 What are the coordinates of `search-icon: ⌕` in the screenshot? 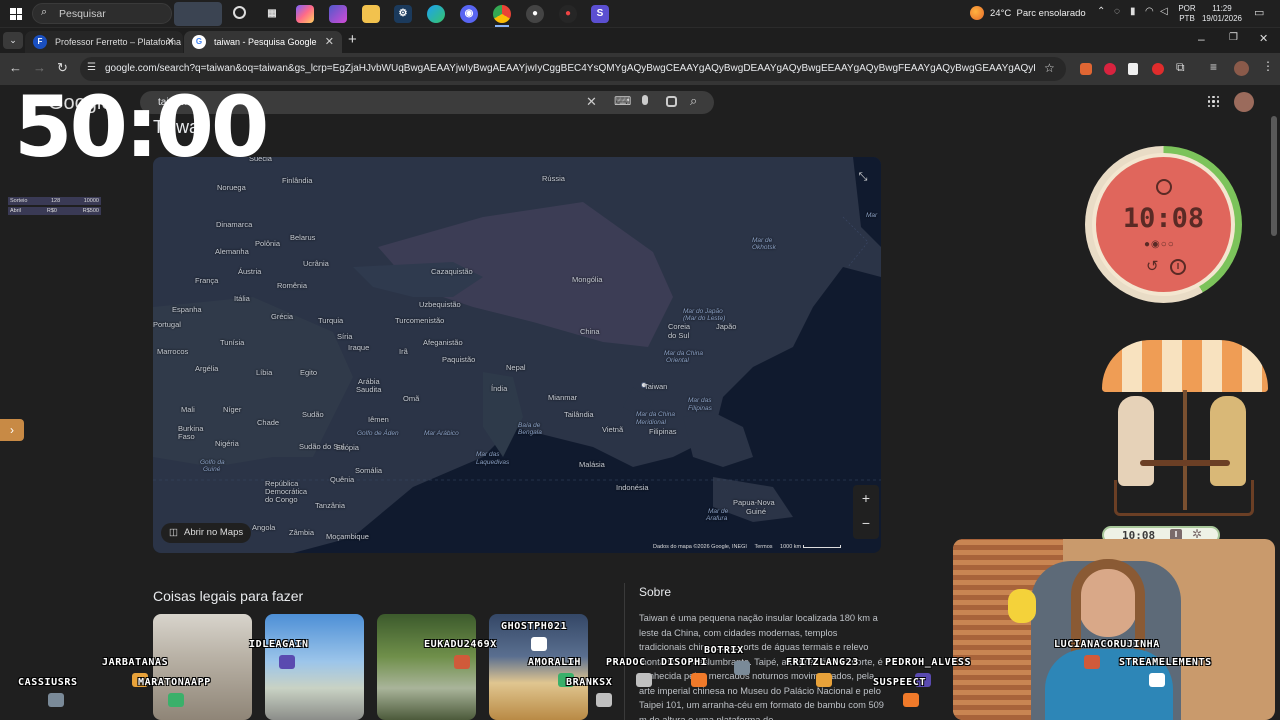 It's located at (693, 101).